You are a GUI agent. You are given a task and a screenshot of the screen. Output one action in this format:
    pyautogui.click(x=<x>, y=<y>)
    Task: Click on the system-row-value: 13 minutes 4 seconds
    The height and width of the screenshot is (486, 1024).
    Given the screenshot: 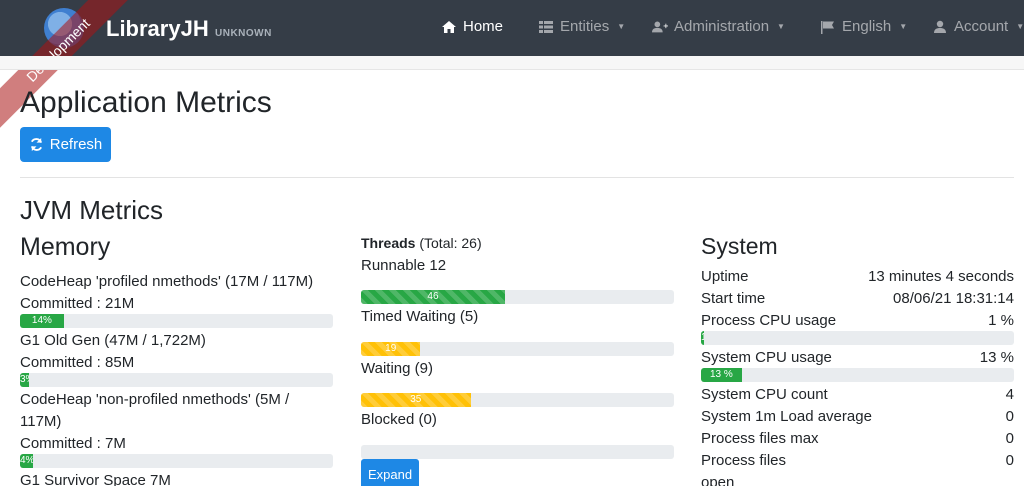 What is the action you would take?
    pyautogui.click(x=941, y=276)
    